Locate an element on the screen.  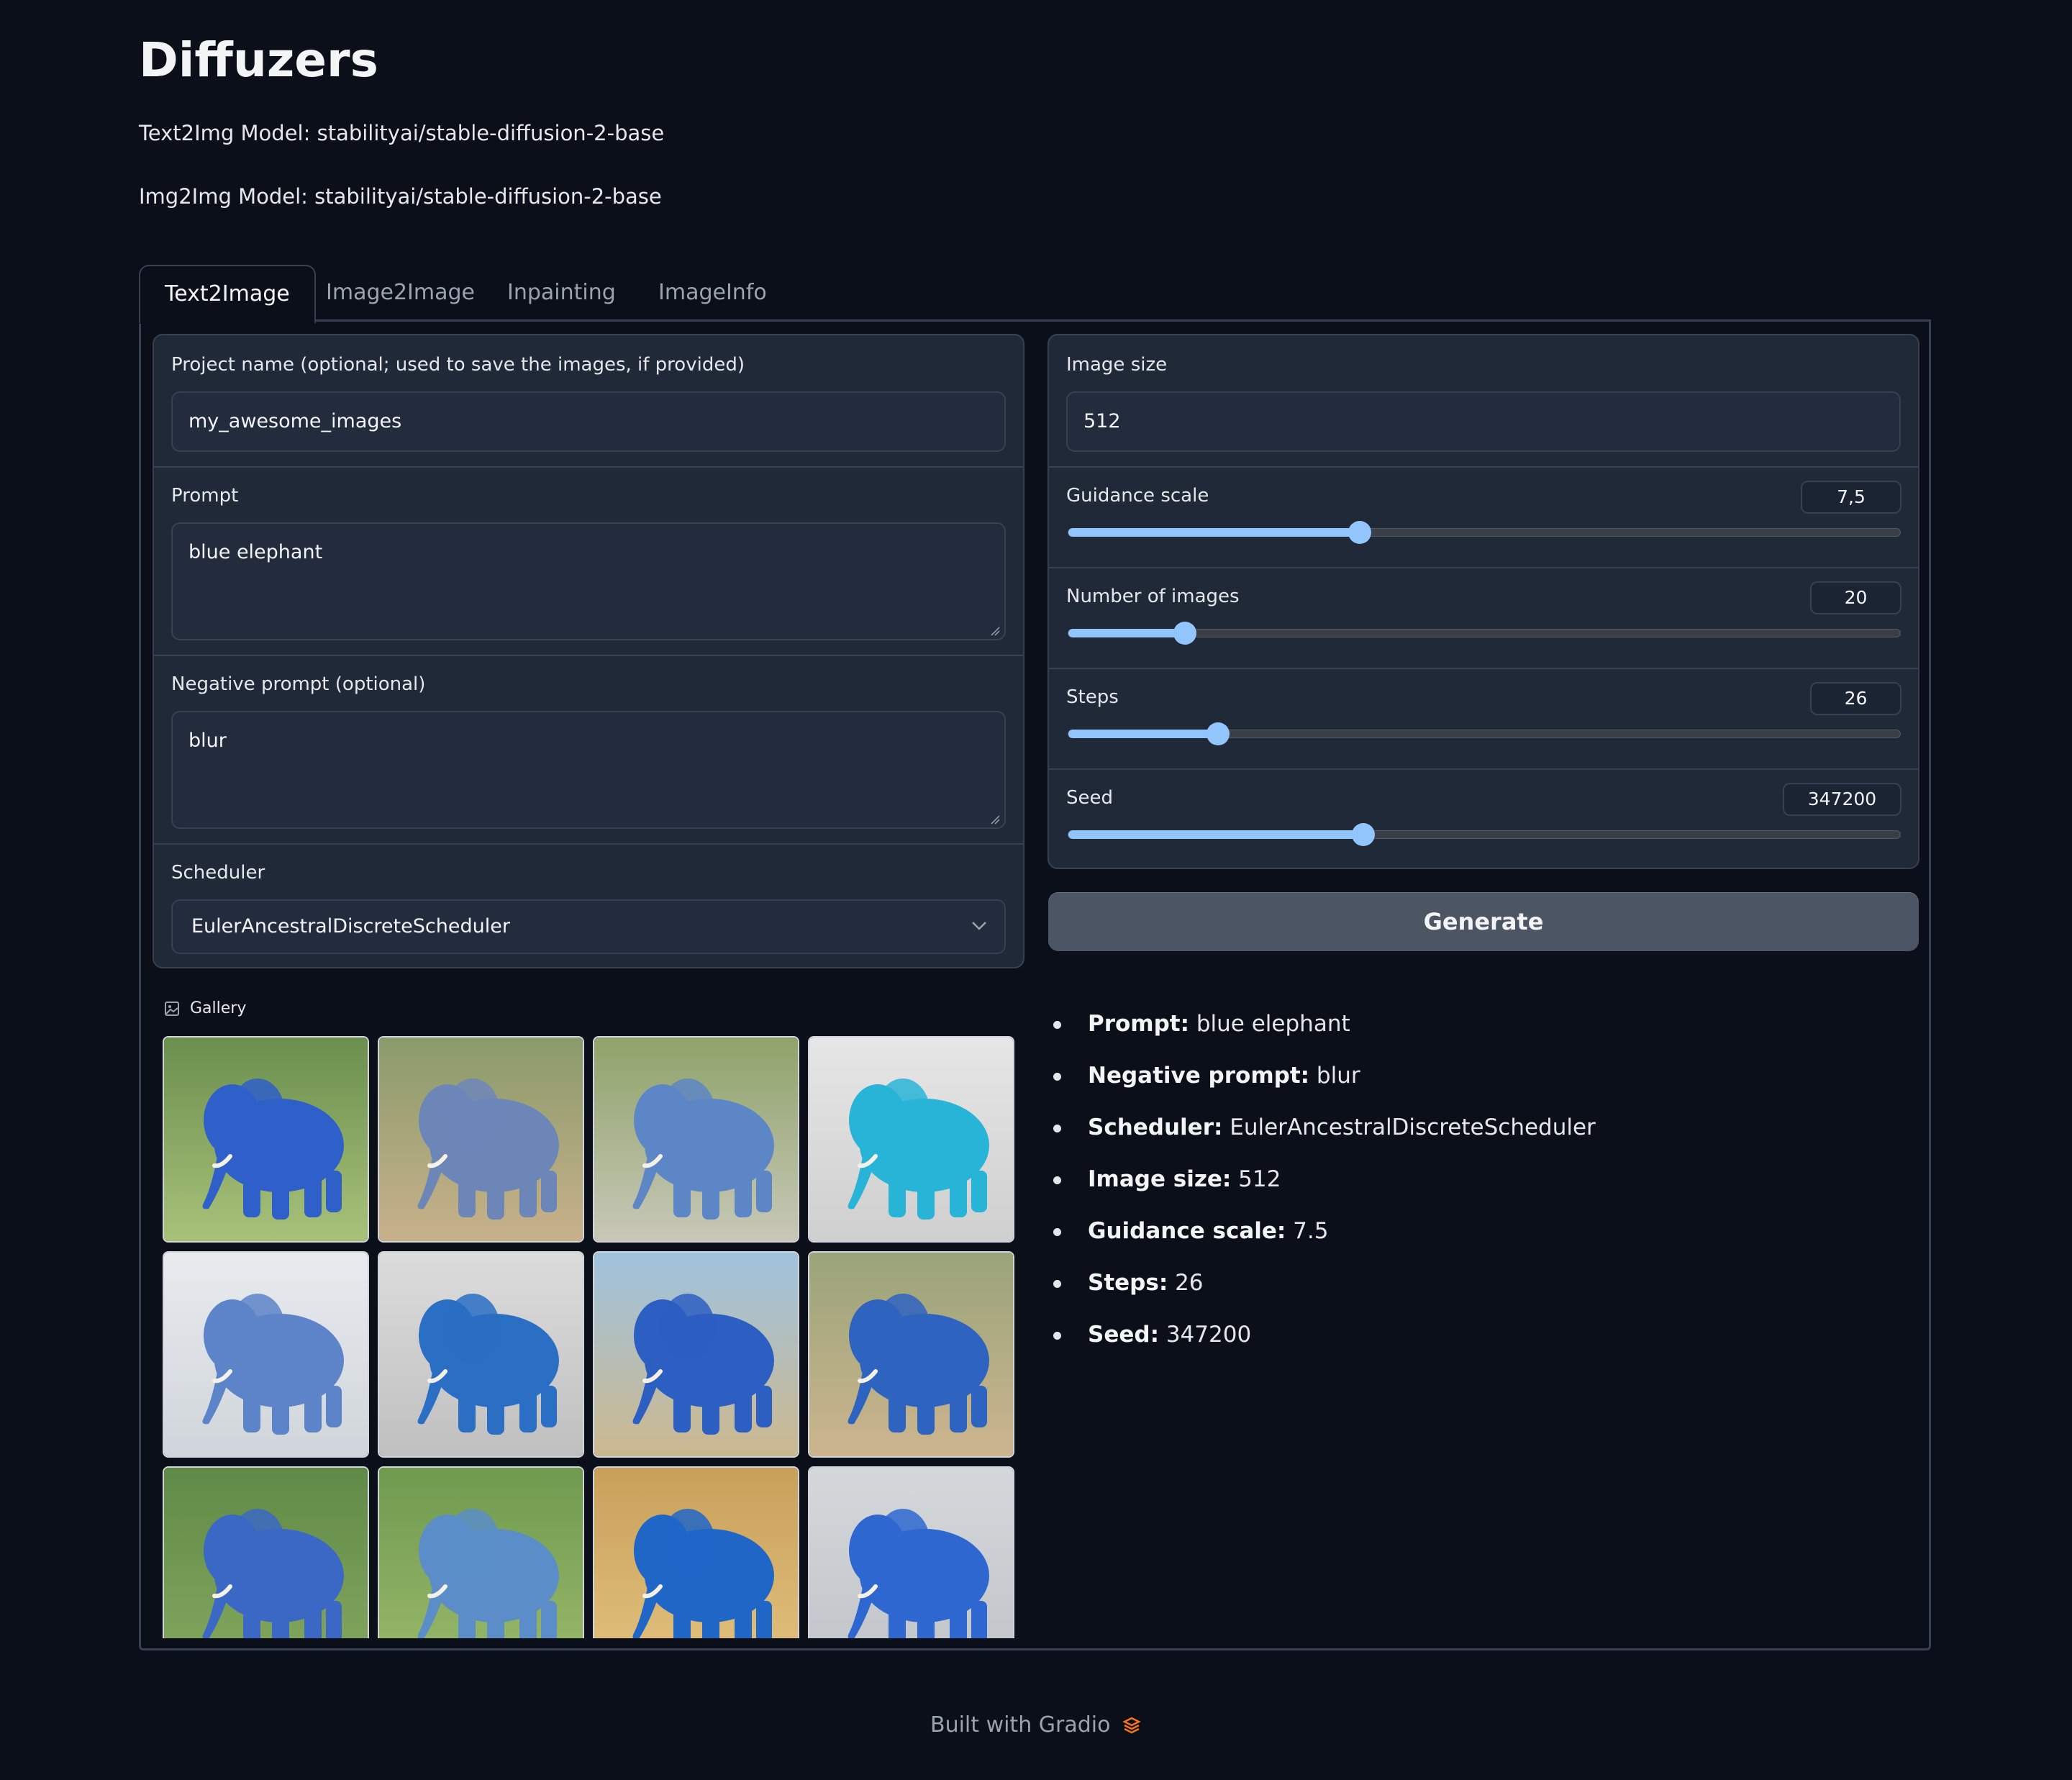
guidance-scale-label: Guidance scale is located at coordinates (1138, 496).